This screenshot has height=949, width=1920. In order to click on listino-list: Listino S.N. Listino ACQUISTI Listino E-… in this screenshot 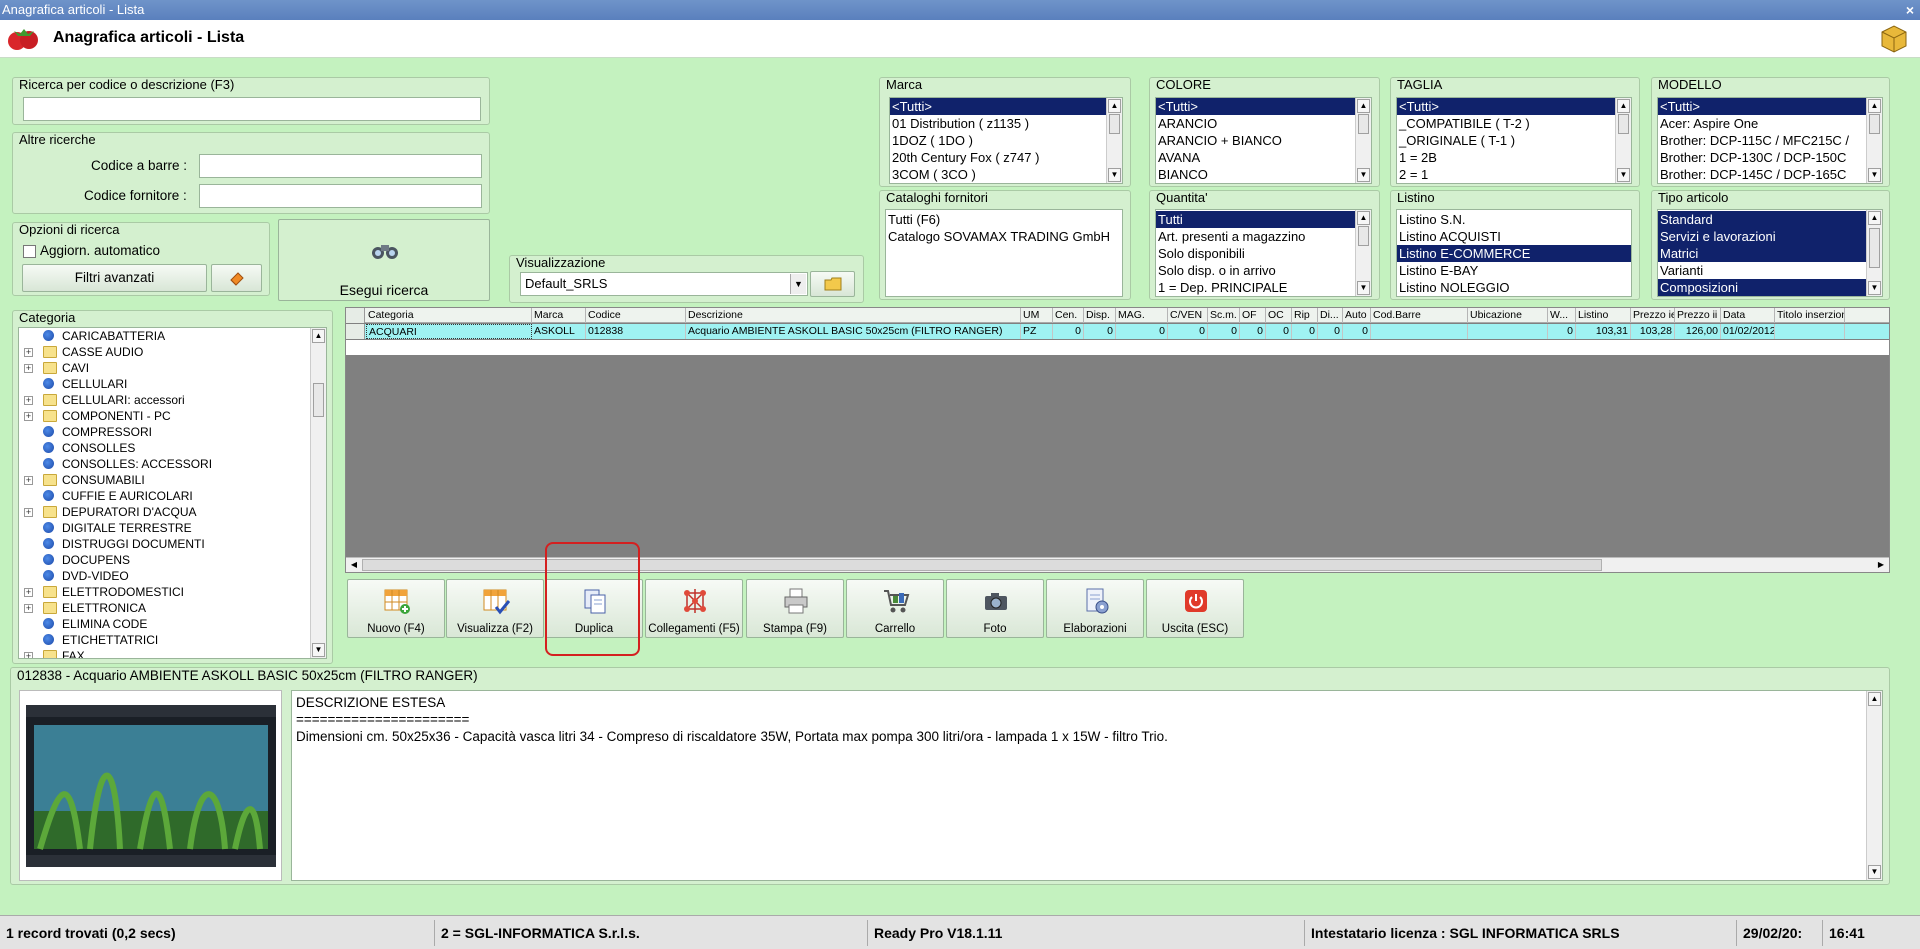, I will do `click(1514, 253)`.